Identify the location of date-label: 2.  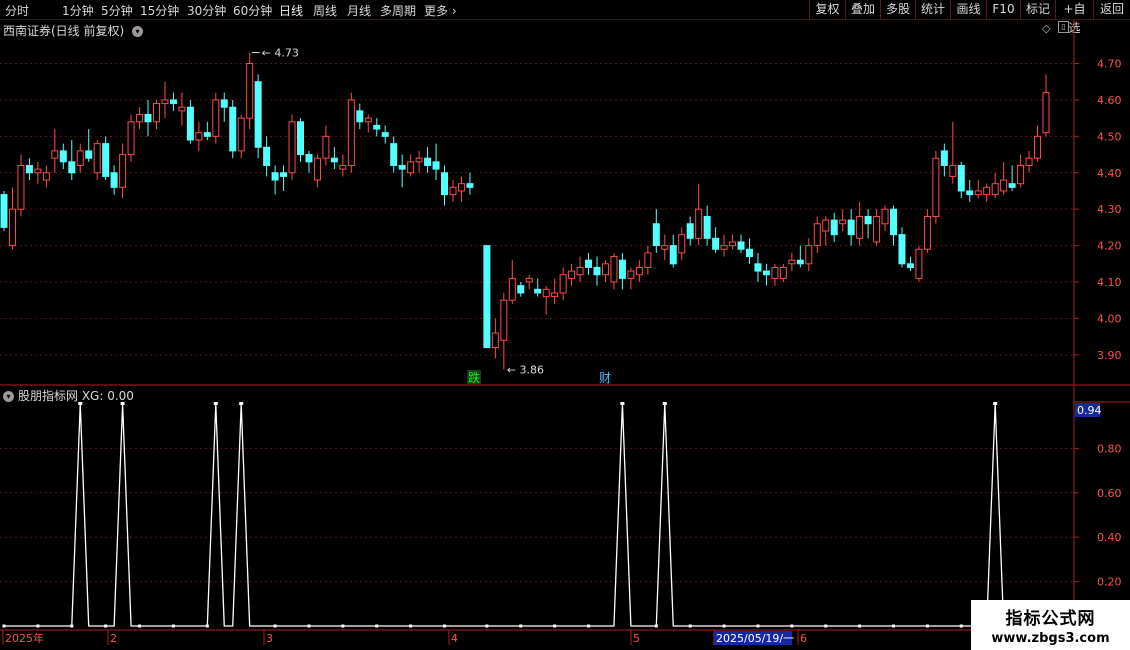
(113, 638).